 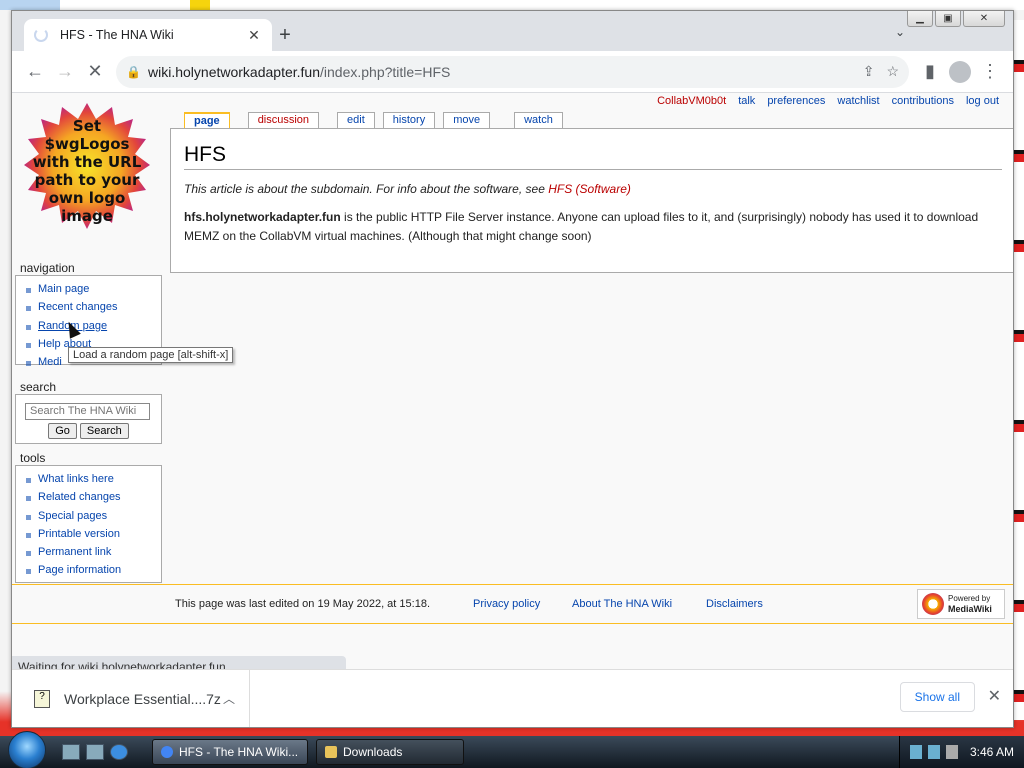 I want to click on clock: 3:46 AM, so click(x=992, y=752).